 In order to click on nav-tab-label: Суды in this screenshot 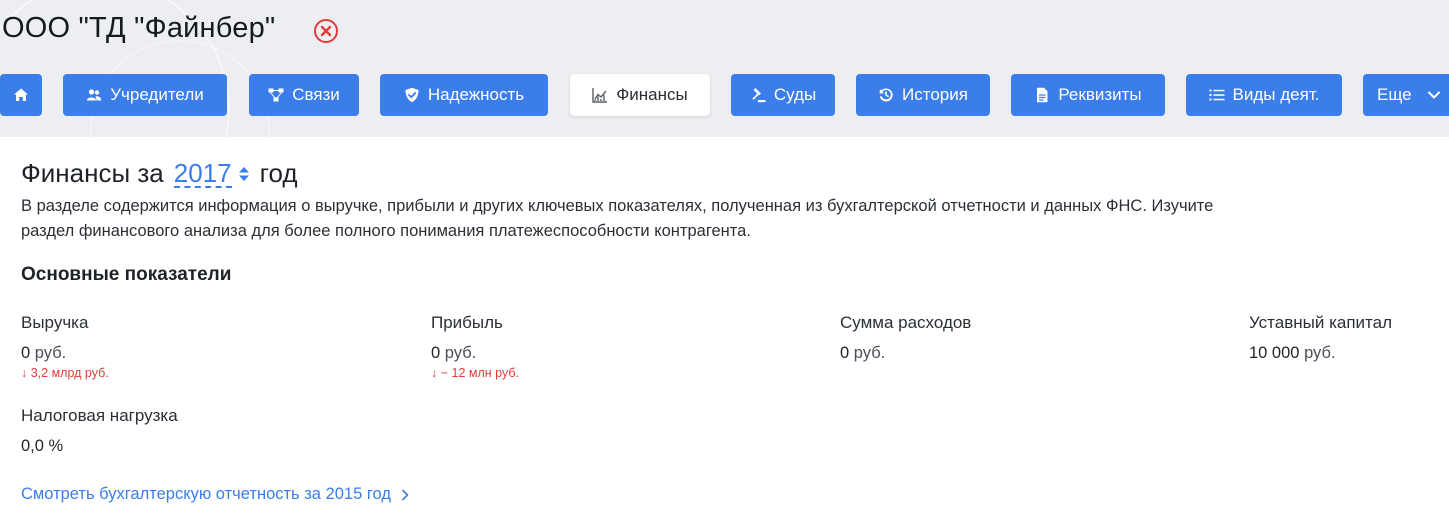, I will do `click(795, 94)`.